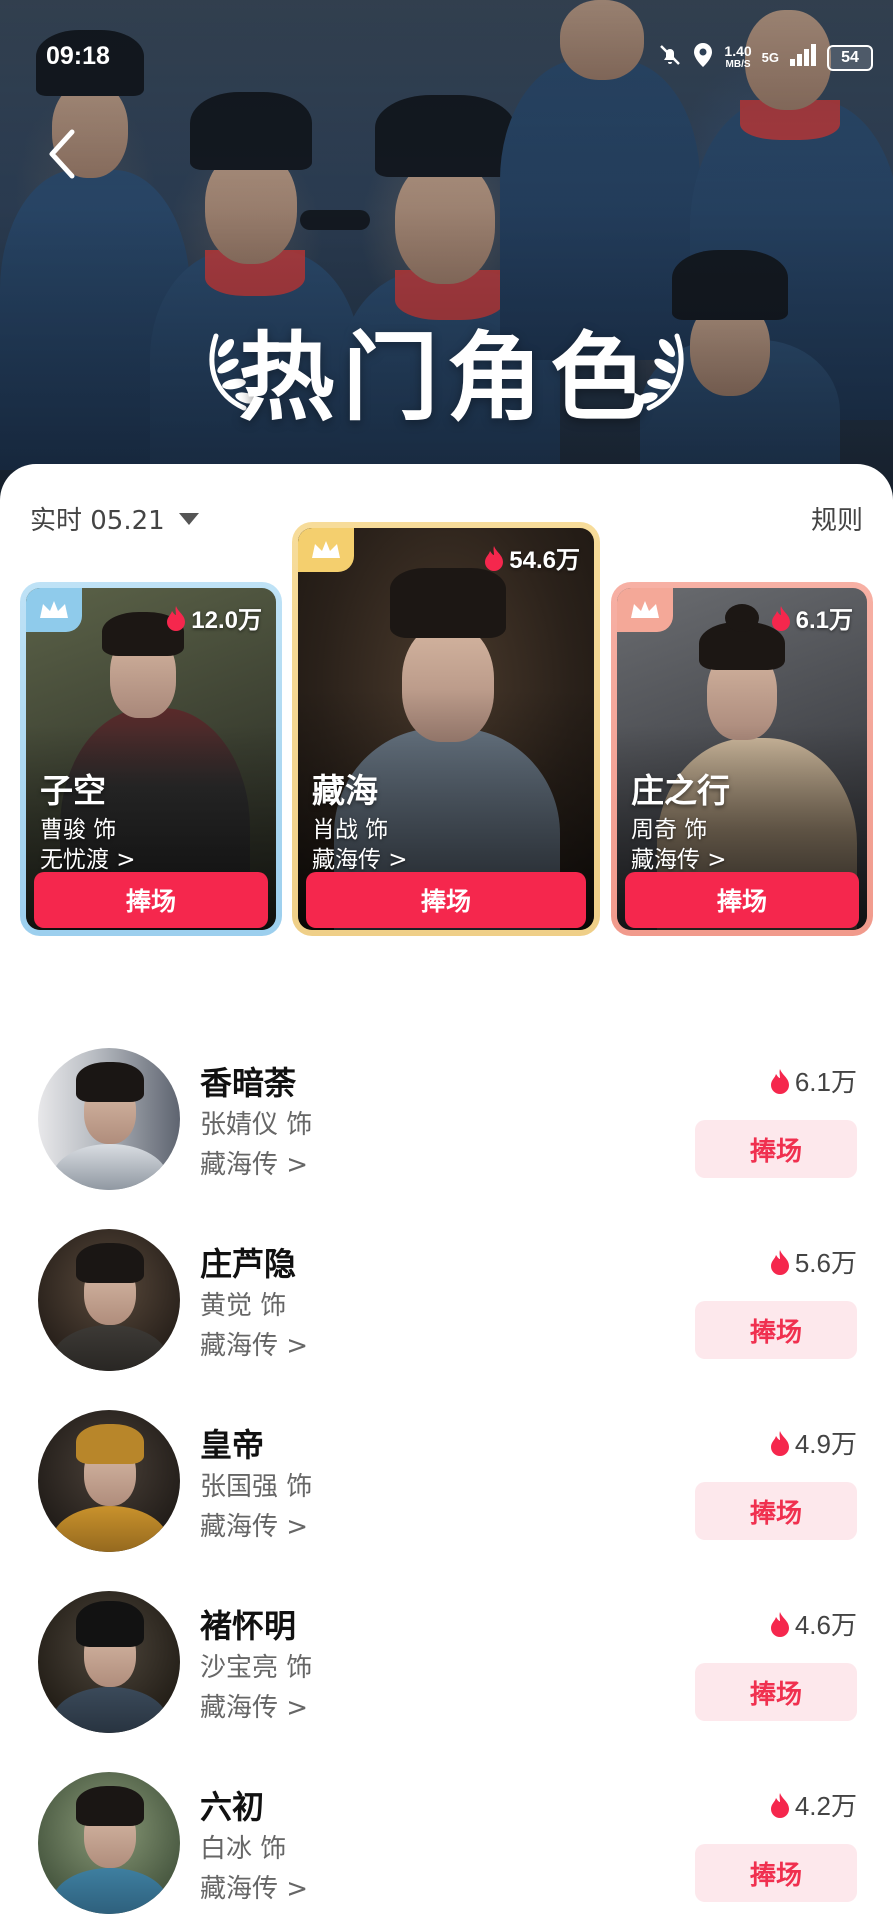  What do you see at coordinates (446, 1309) in the screenshot?
I see `list-item: 庄芦隐 黄觉 饰 藏海传 > 5.6万 捧场` at bounding box center [446, 1309].